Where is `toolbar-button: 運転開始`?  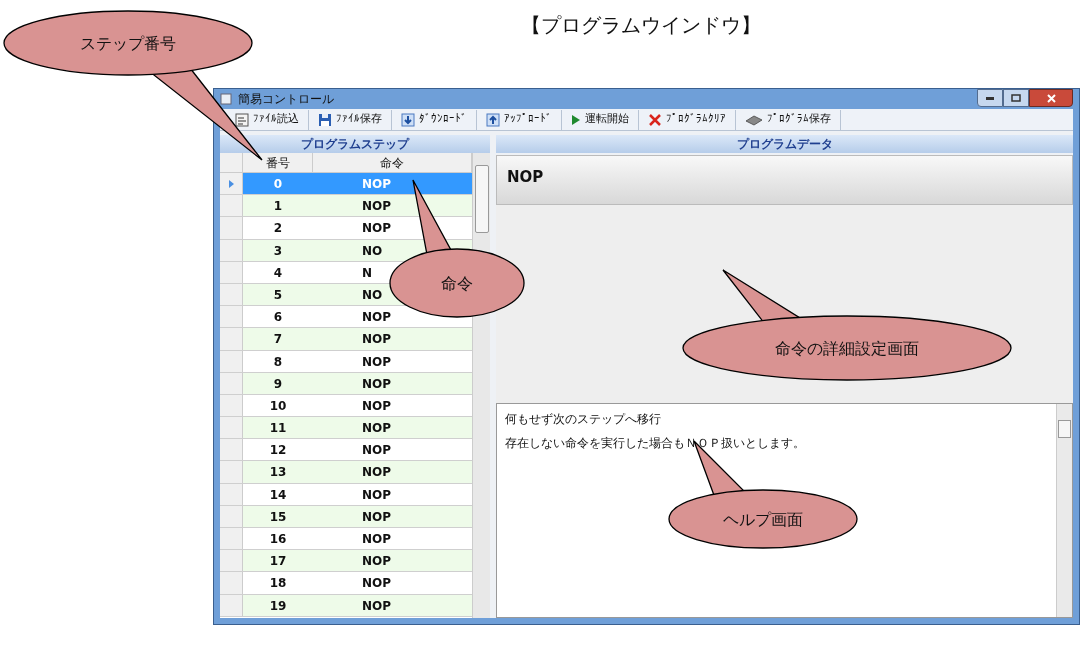
toolbar-button: 運転開始 is located at coordinates (600, 119).